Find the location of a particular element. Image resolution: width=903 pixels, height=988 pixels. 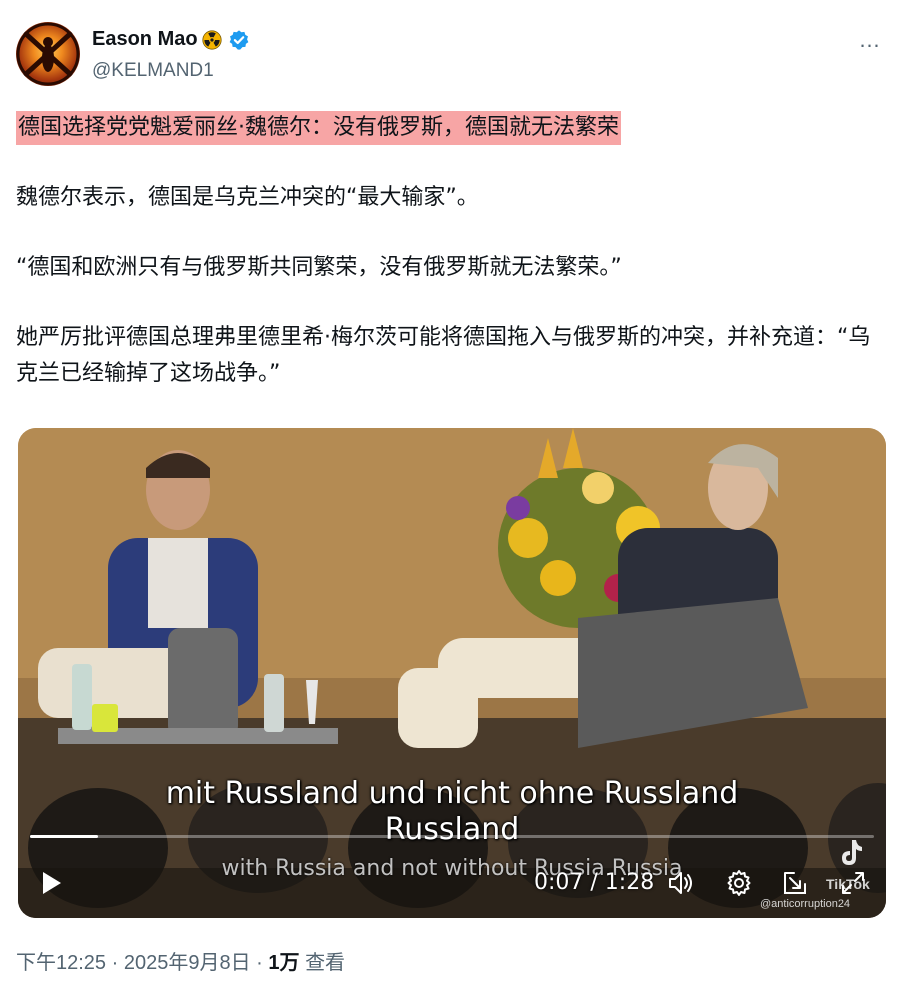

volume-icon is located at coordinates (681, 883).